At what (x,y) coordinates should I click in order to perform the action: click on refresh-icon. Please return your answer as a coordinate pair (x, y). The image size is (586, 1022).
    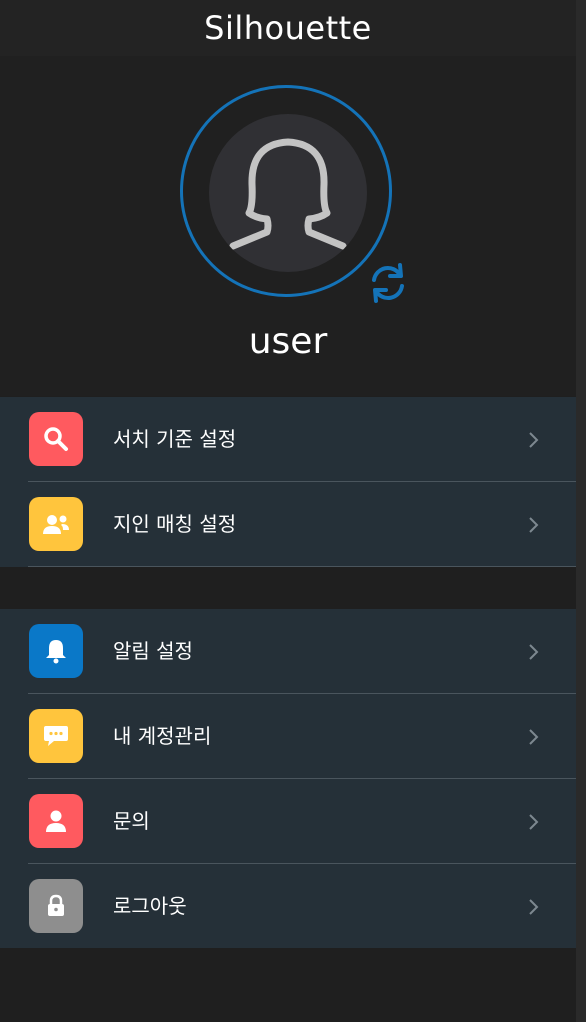
    Looking at the image, I should click on (388, 283).